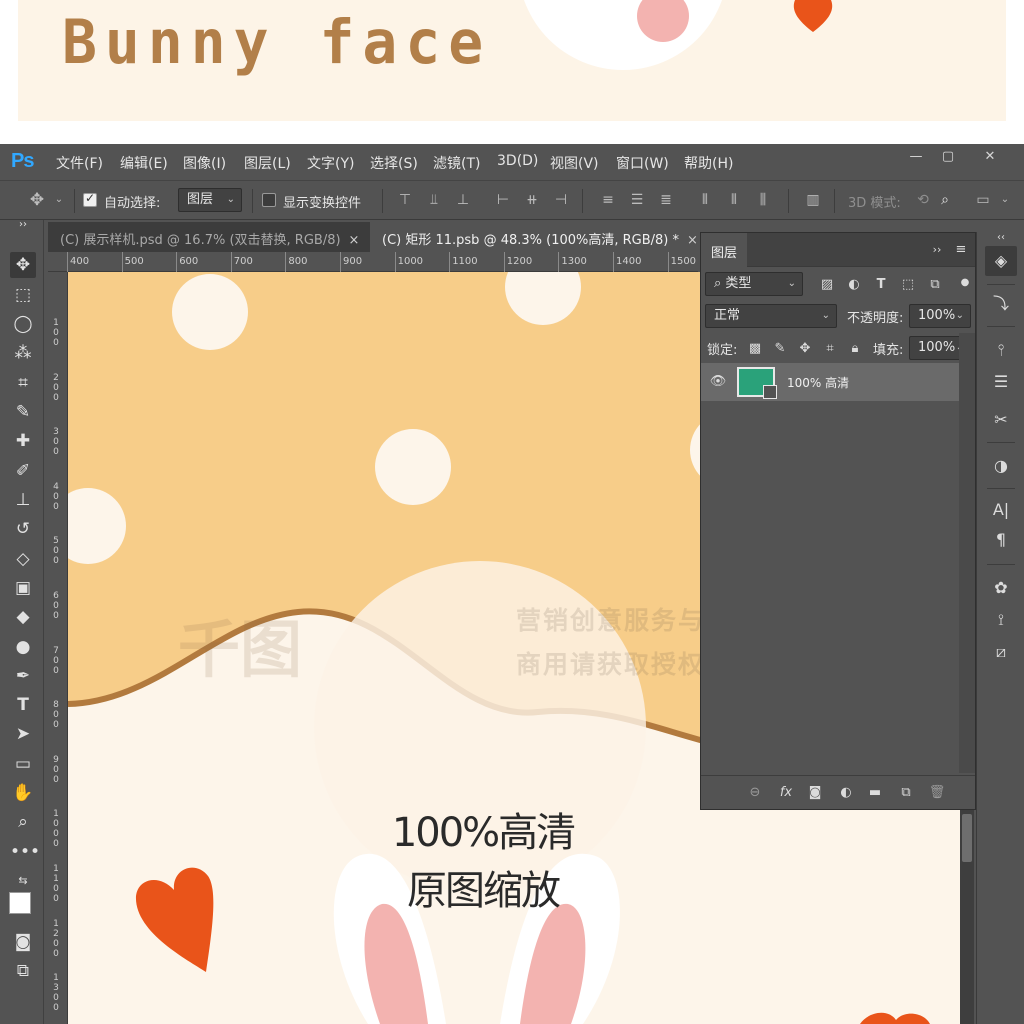  Describe the element at coordinates (940, 316) in the screenshot. I see `opacity-input: 100% ⌄` at that location.